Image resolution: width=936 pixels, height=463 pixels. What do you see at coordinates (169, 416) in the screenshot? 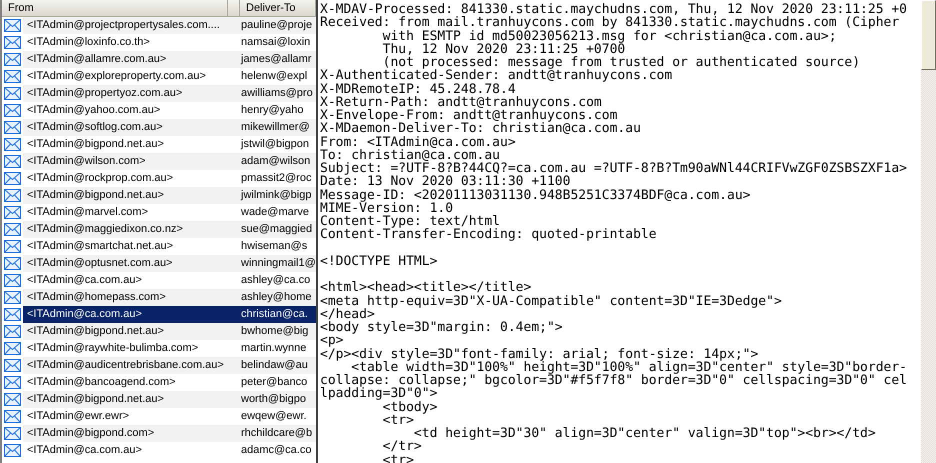
I see `message-row: <ITAdmin@ewr.ewr> ewqew@ewr.` at bounding box center [169, 416].